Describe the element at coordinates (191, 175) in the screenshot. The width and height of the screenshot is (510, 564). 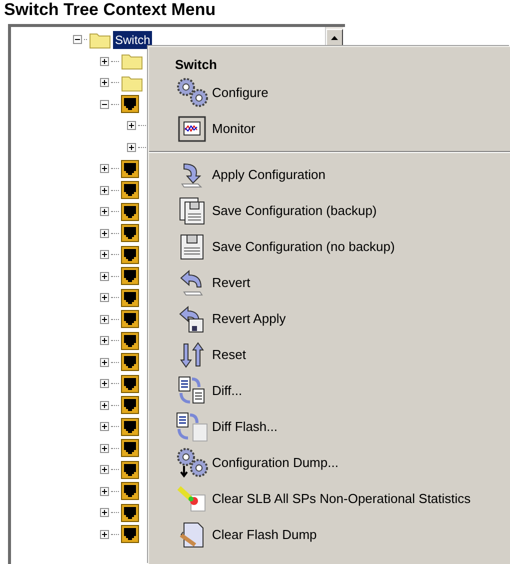
I see `apply-arrow-icon` at that location.